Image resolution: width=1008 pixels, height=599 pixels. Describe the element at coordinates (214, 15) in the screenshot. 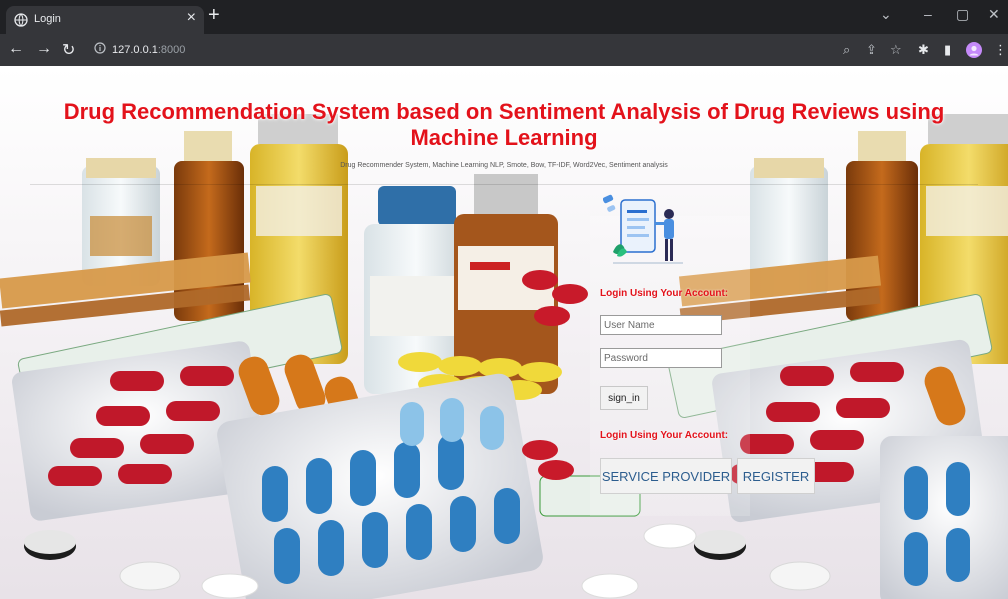

I see `new-tab-icon: +` at that location.